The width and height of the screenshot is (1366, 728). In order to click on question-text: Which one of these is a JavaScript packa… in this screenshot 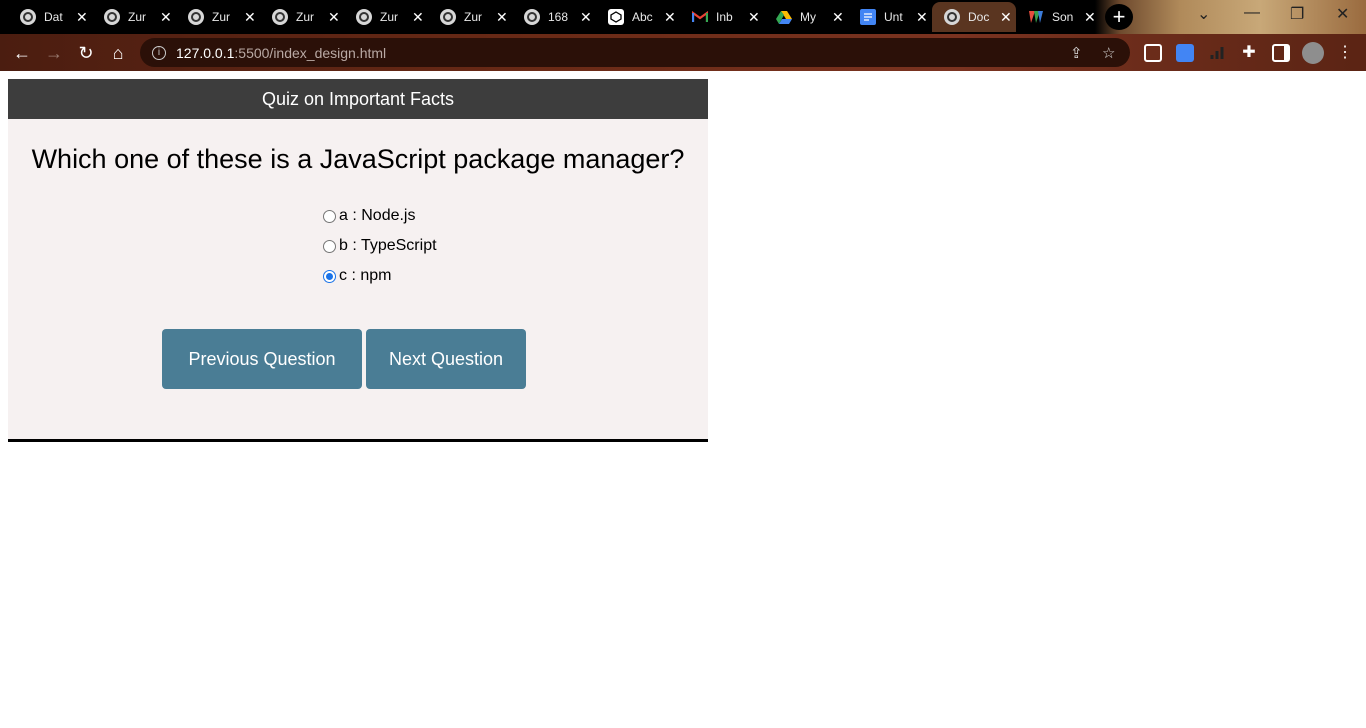, I will do `click(358, 159)`.